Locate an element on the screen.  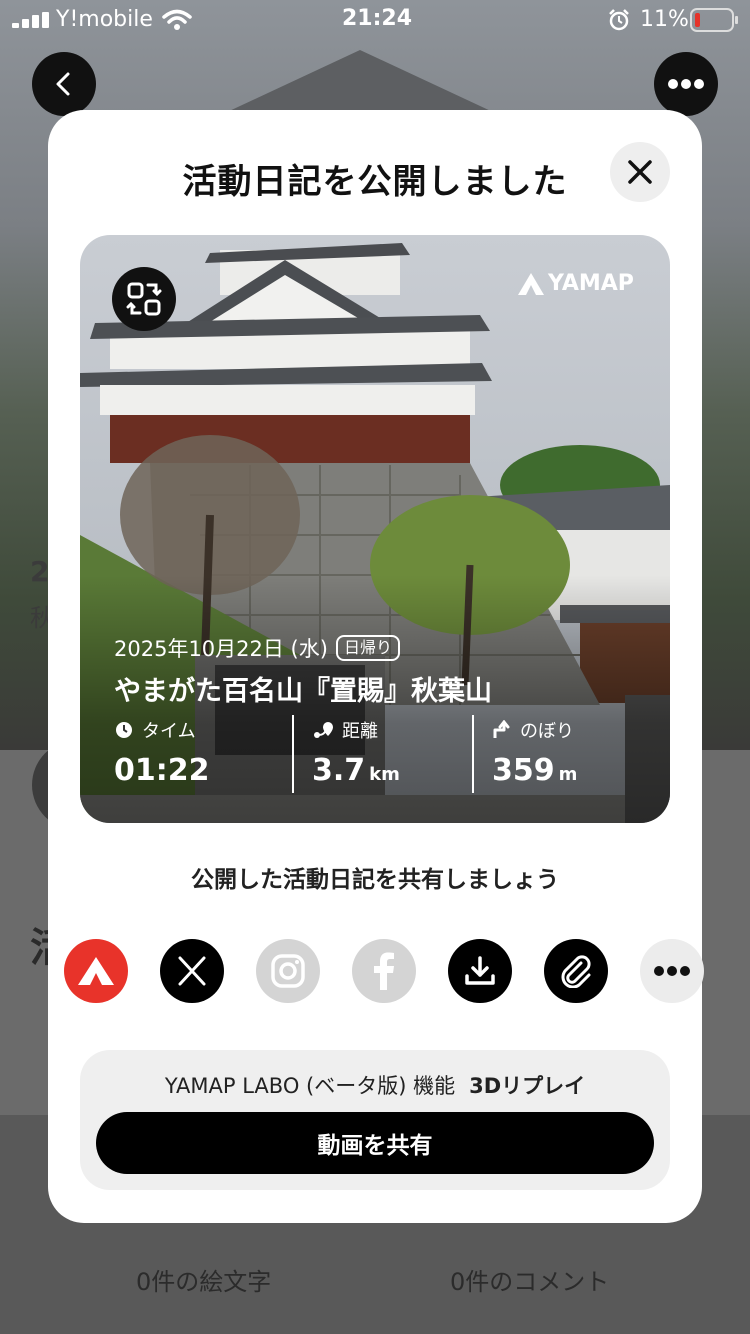
wifi-icon is located at coordinates (177, 19).